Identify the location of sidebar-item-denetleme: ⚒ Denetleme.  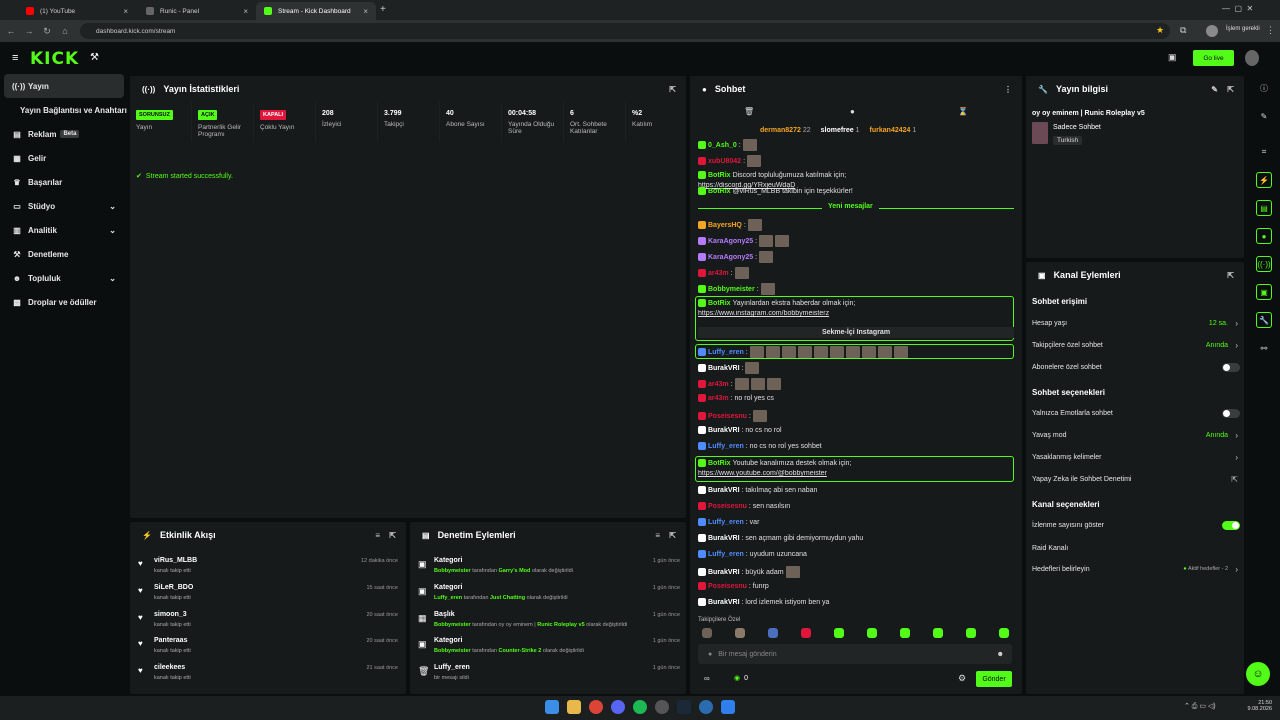
(64, 254).